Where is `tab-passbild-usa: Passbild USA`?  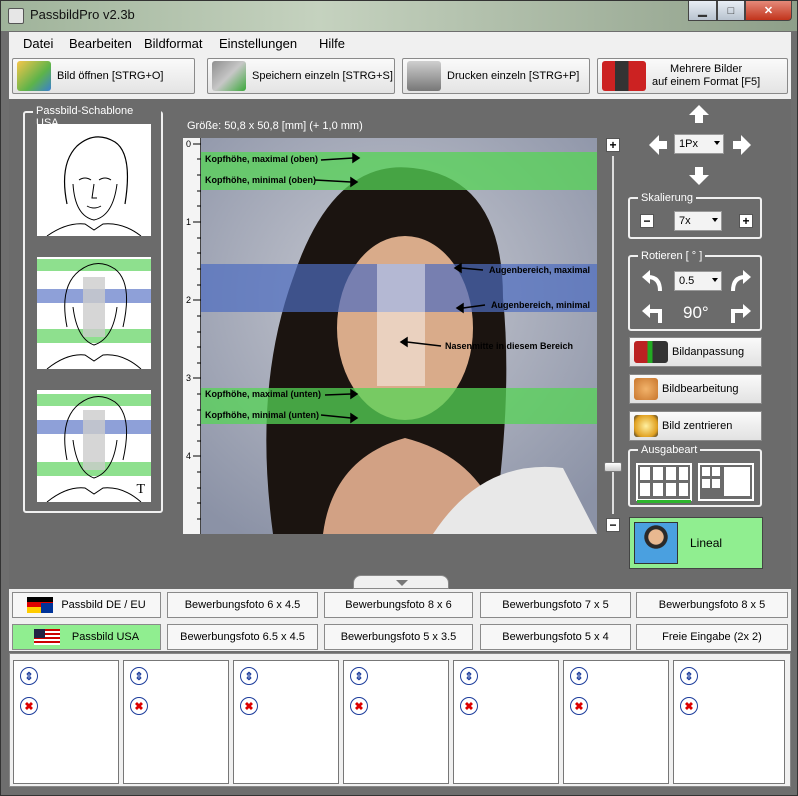
tab-passbild-usa: Passbild USA is located at coordinates (86, 637).